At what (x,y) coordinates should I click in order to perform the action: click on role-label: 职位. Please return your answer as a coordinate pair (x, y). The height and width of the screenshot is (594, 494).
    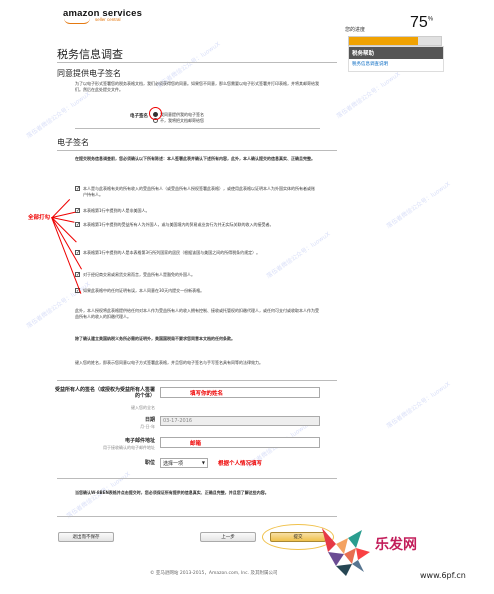
    Looking at the image, I should click on (149, 463).